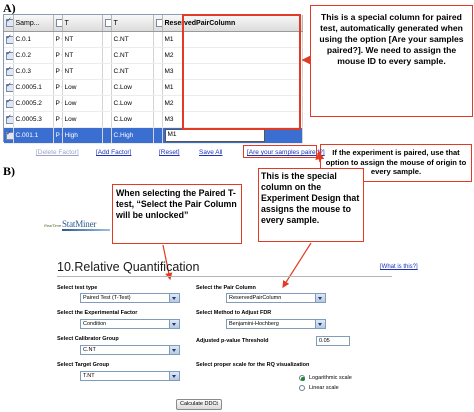 The height and width of the screenshot is (412, 474). What do you see at coordinates (399, 267) in the screenshot?
I see `what-is-this-link: [What is this?]` at bounding box center [399, 267].